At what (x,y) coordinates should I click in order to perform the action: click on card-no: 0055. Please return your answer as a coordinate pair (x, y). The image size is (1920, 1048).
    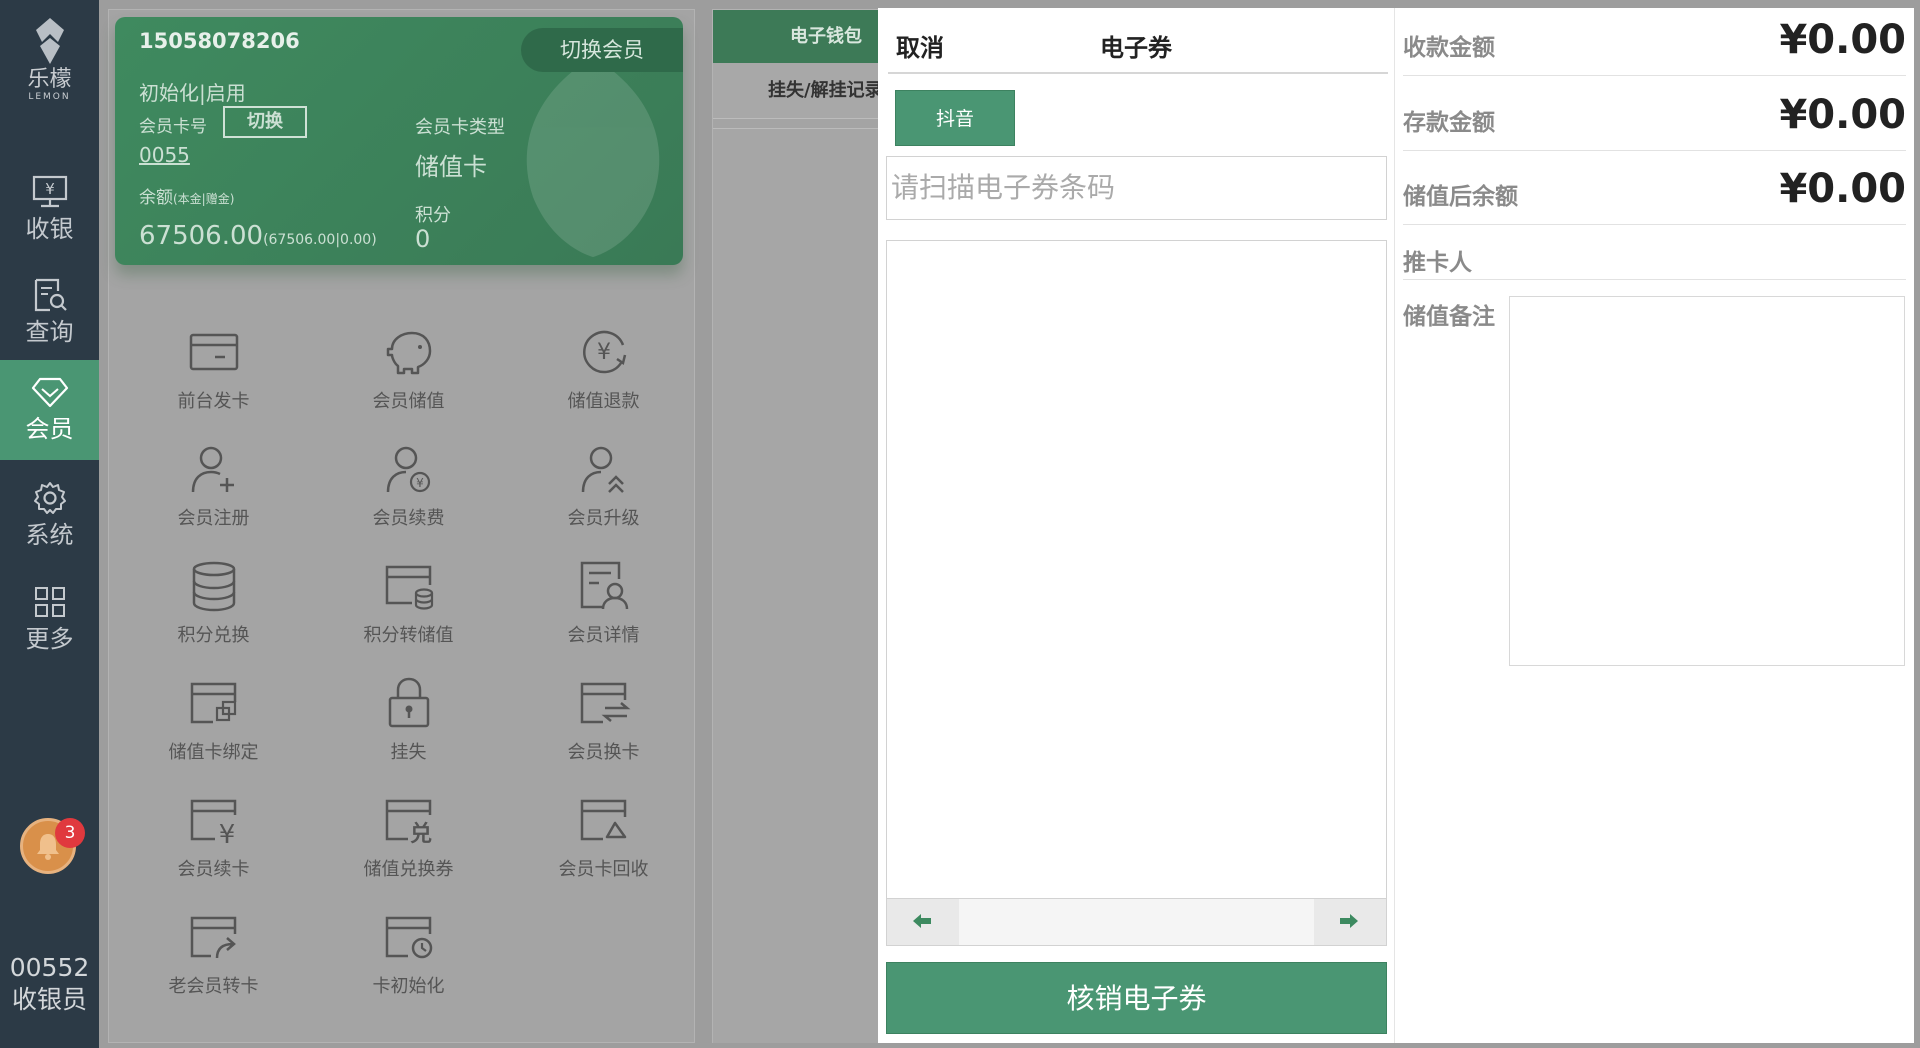
    Looking at the image, I should click on (164, 155).